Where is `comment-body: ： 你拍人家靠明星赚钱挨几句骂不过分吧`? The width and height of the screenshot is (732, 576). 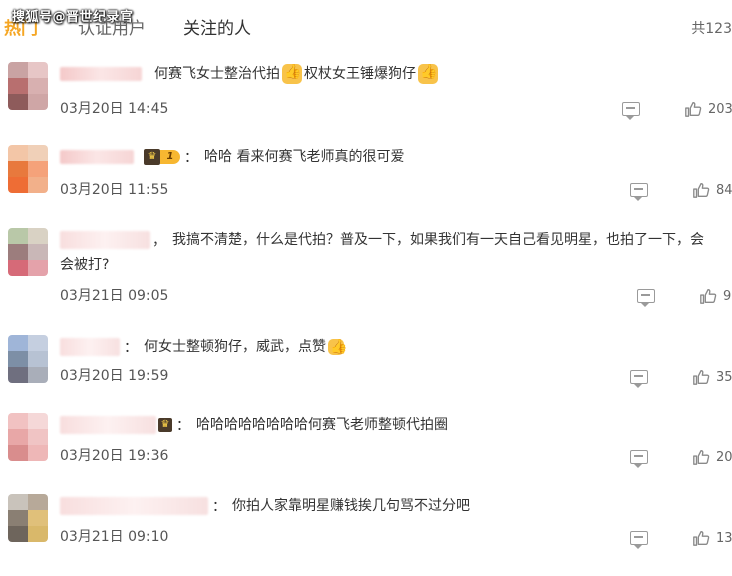
comment-body: ： 你拍人家靠明星赚钱挨几句骂不过分吧 is located at coordinates (265, 506).